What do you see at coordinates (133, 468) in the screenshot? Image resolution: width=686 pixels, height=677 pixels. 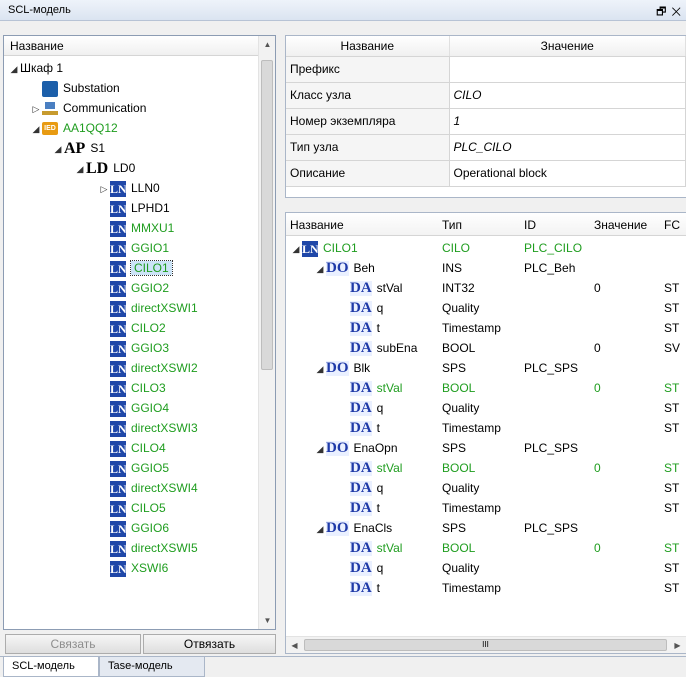 I see `tree-item-ggio5: LN GGIO5` at bounding box center [133, 468].